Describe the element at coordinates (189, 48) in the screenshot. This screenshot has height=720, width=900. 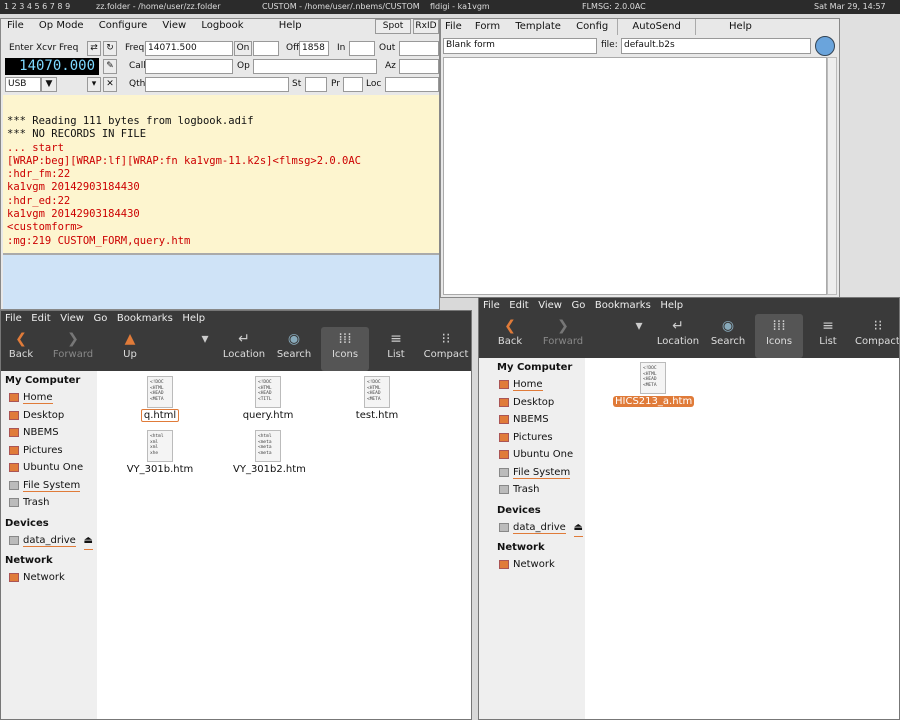
I see `freq-field: 14071.500` at that location.